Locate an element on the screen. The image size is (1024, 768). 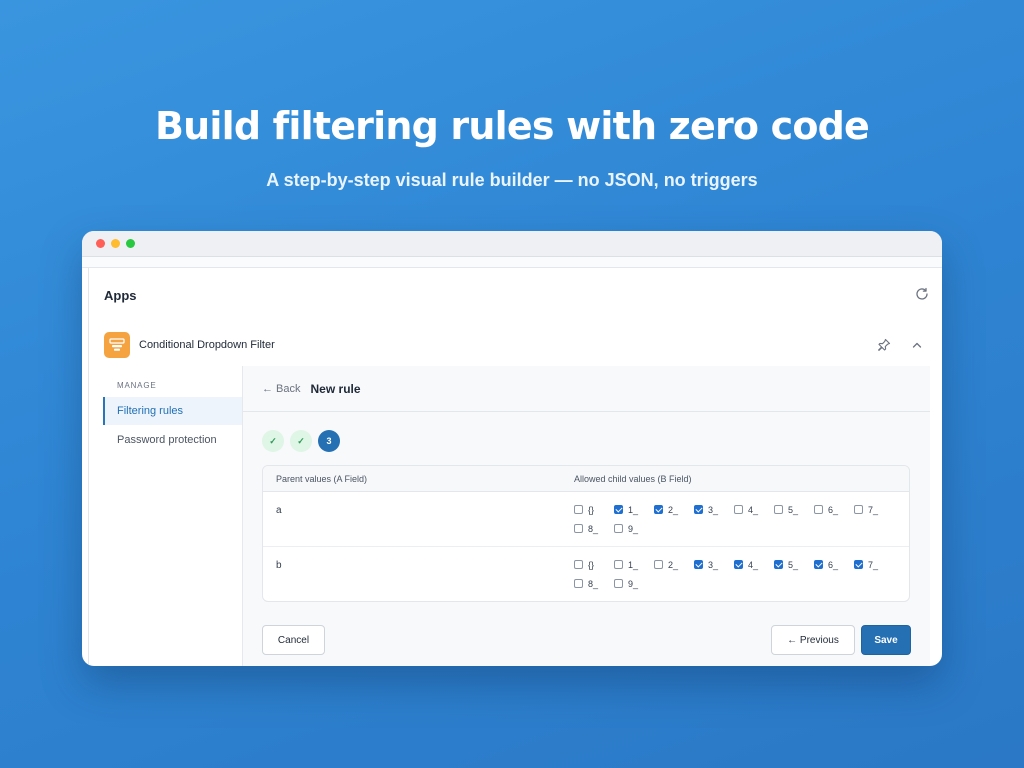
refresh-icon is located at coordinates (922, 294).